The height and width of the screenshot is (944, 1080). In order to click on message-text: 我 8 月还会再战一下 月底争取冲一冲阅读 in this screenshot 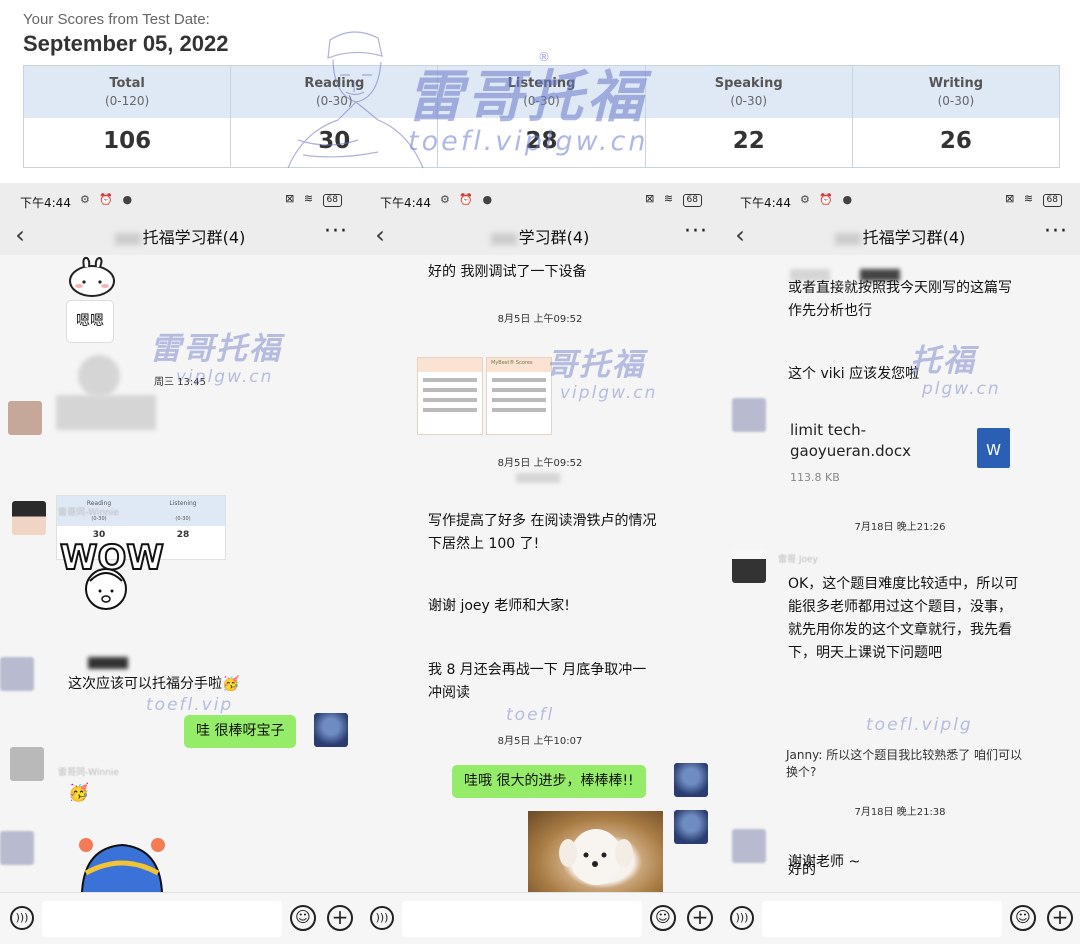, I will do `click(537, 681)`.